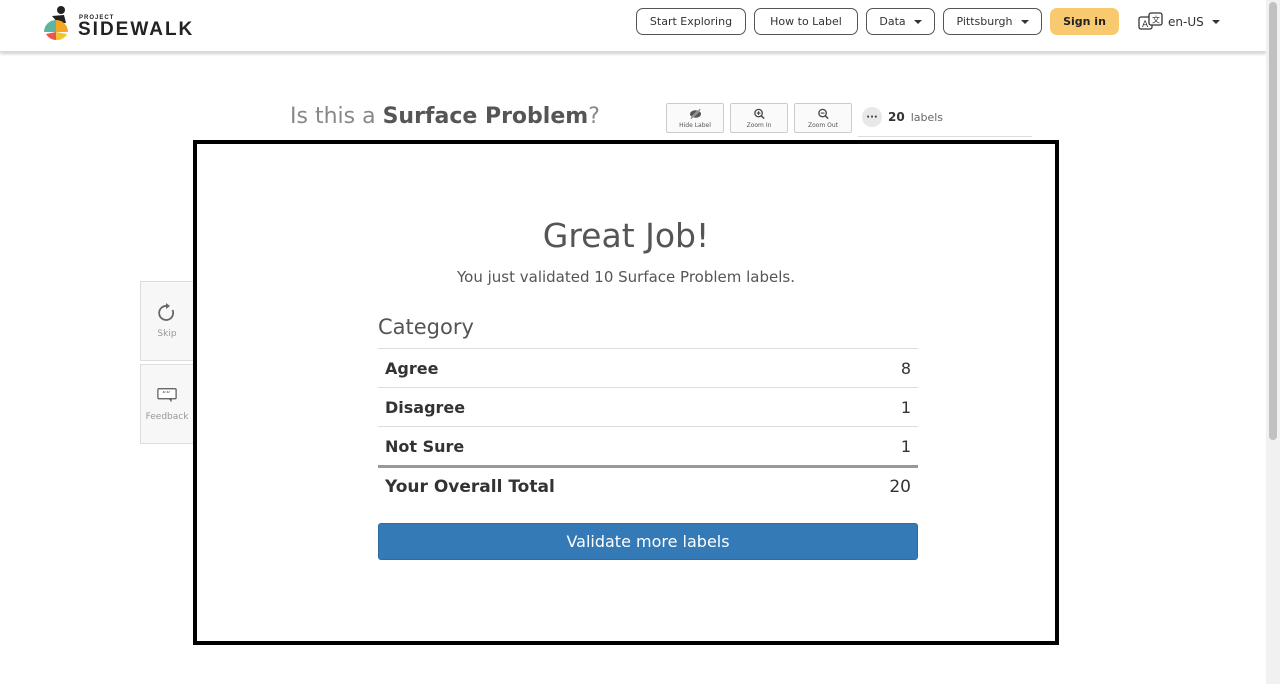 The height and width of the screenshot is (684, 1280). Describe the element at coordinates (626, 235) in the screenshot. I see `modal-title: Great Job!` at that location.